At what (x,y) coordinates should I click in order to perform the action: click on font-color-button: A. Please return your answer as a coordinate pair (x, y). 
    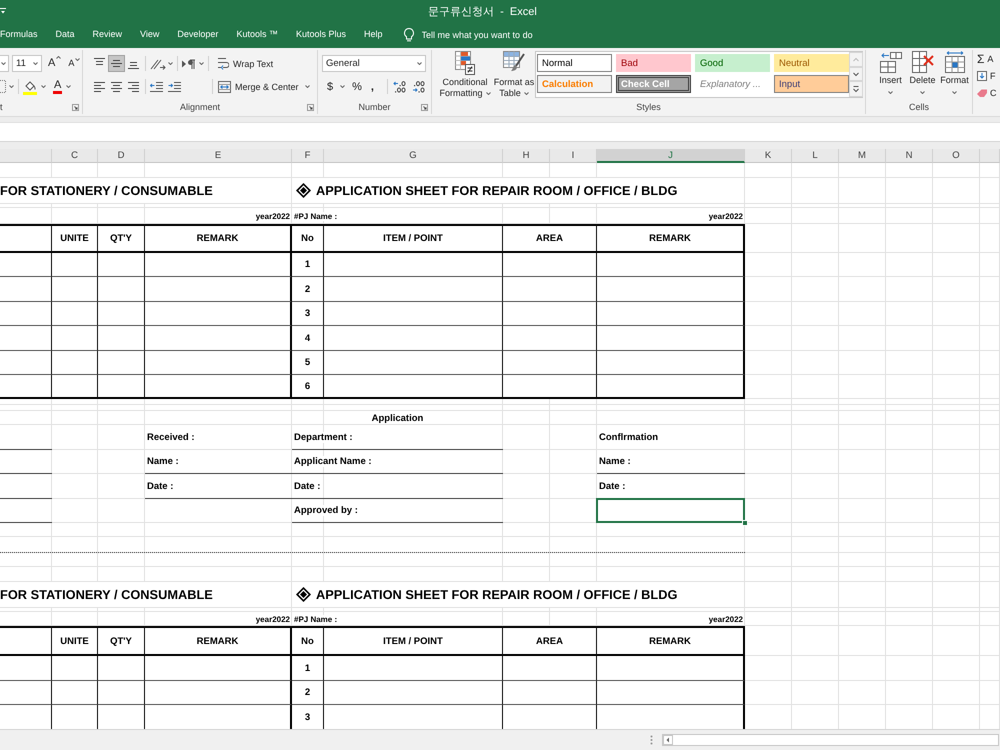
    Looking at the image, I should click on (57, 86).